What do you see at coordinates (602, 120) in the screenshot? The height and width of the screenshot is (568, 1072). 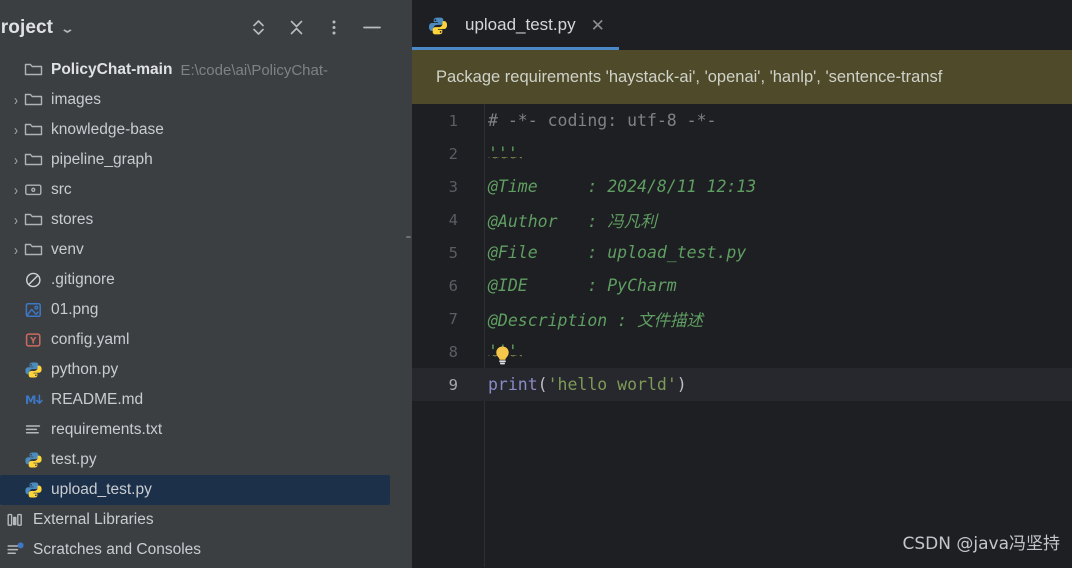 I see `token-comment: # -*- coding: utf-8 -*-` at bounding box center [602, 120].